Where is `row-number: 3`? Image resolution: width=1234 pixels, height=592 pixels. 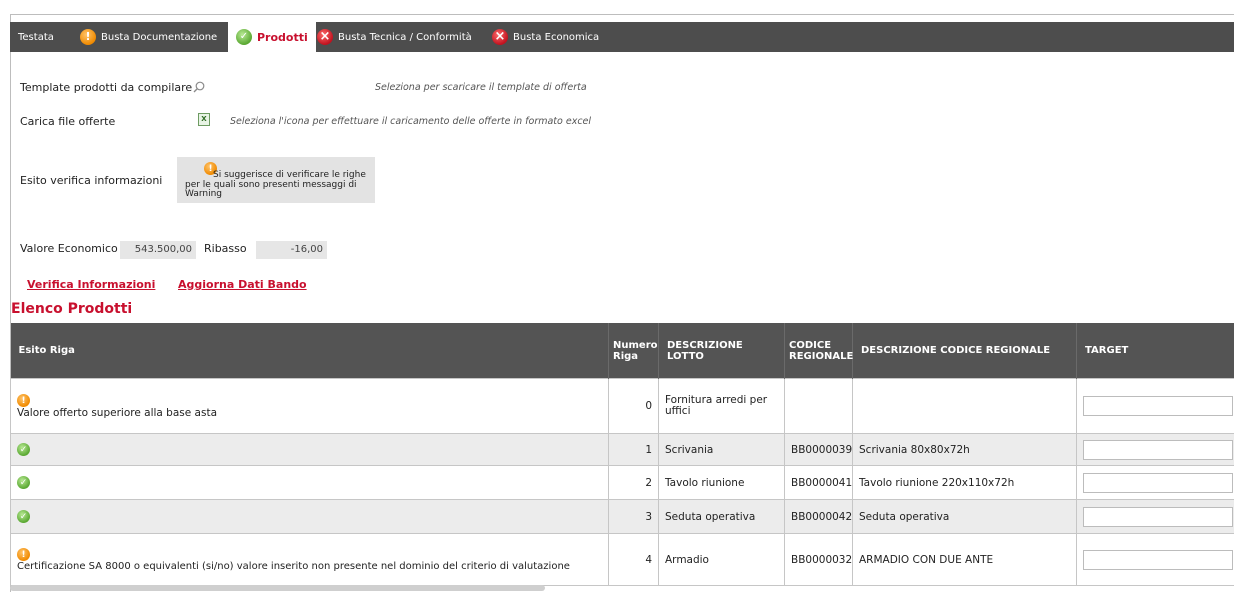
row-number: 3 is located at coordinates (634, 517).